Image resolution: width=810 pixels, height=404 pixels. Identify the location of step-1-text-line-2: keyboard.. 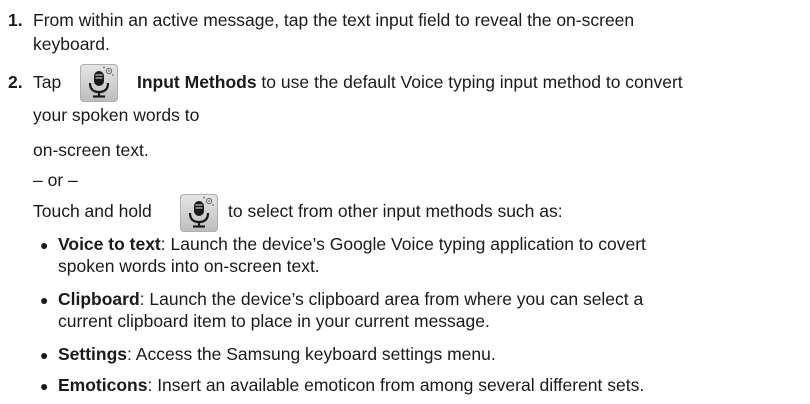
(71, 44).